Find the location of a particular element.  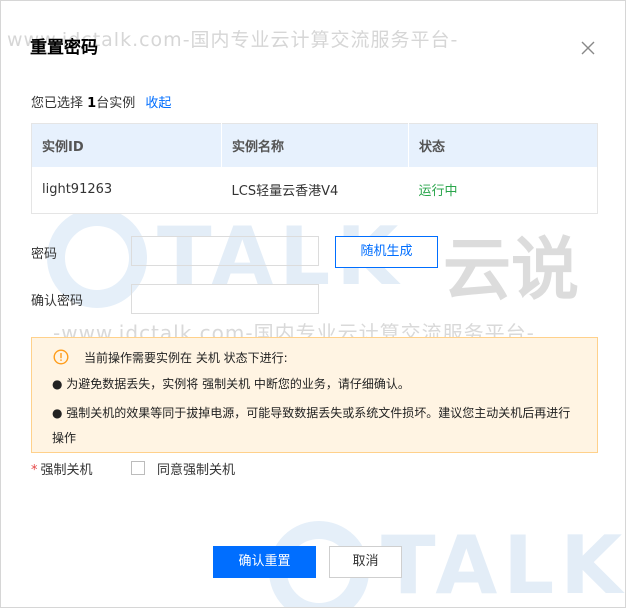

force-shutdown-label: * 强制关机 is located at coordinates (62, 468).